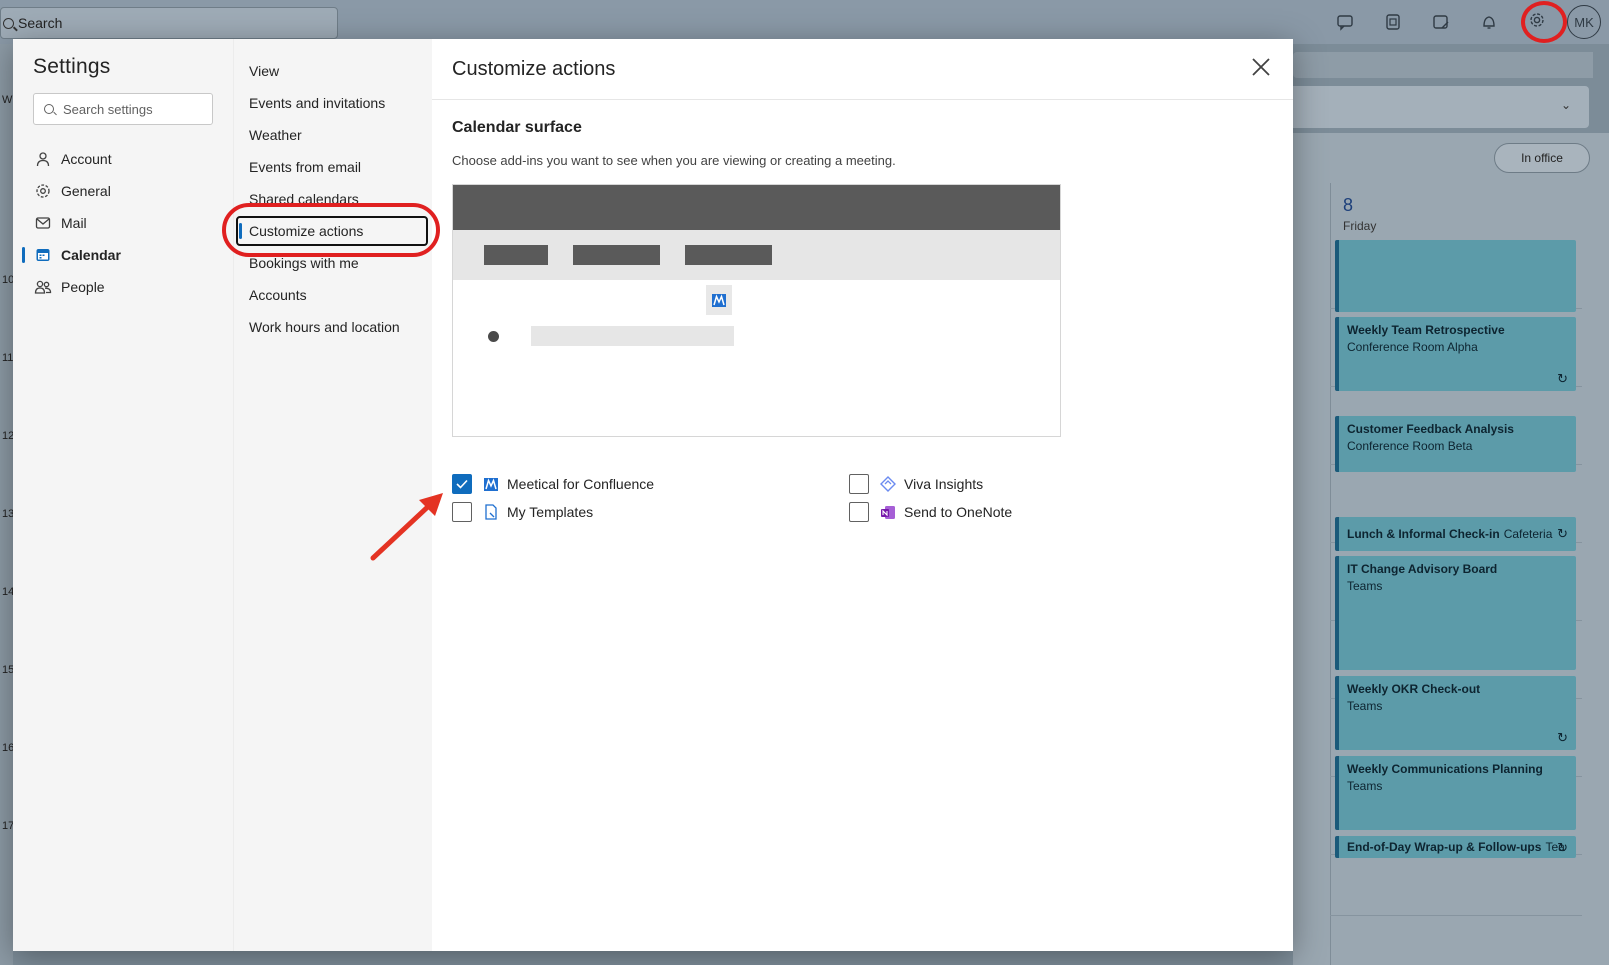  What do you see at coordinates (1489, 22) in the screenshot?
I see `bell-icon` at bounding box center [1489, 22].